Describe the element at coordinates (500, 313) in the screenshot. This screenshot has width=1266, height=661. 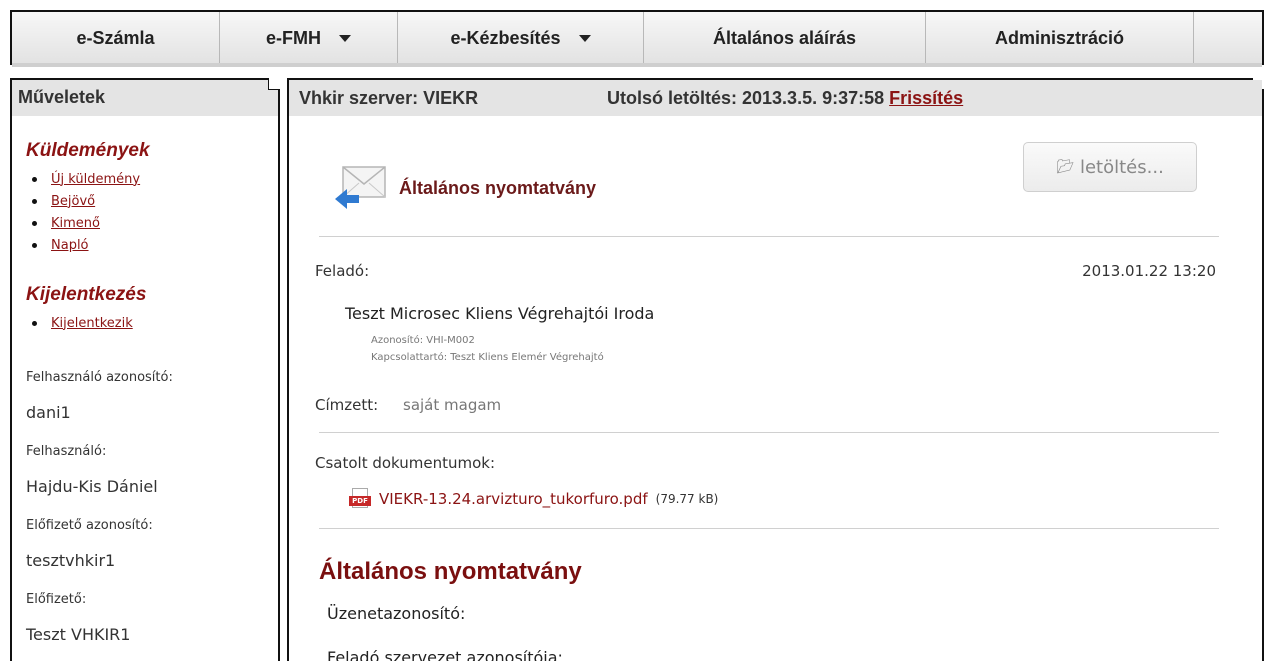
I see `sender-name: Teszt Microsec Kliens Végrehajtói Iroda` at that location.